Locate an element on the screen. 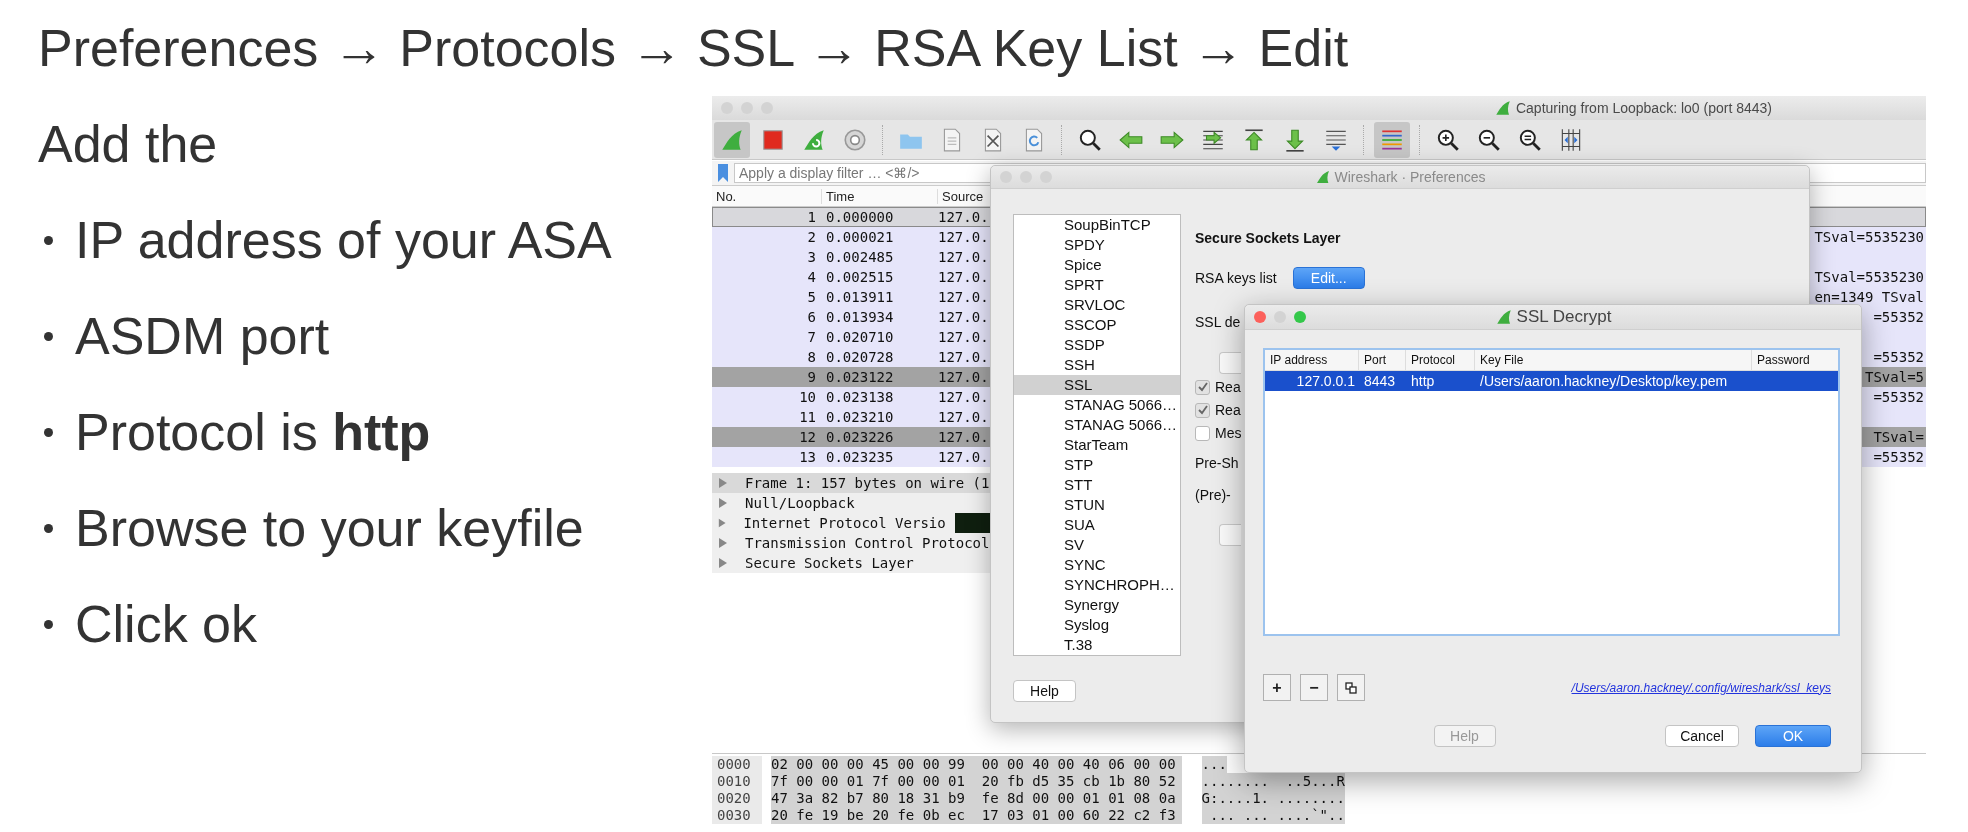  packet-number: 12 is located at coordinates (807, 437).